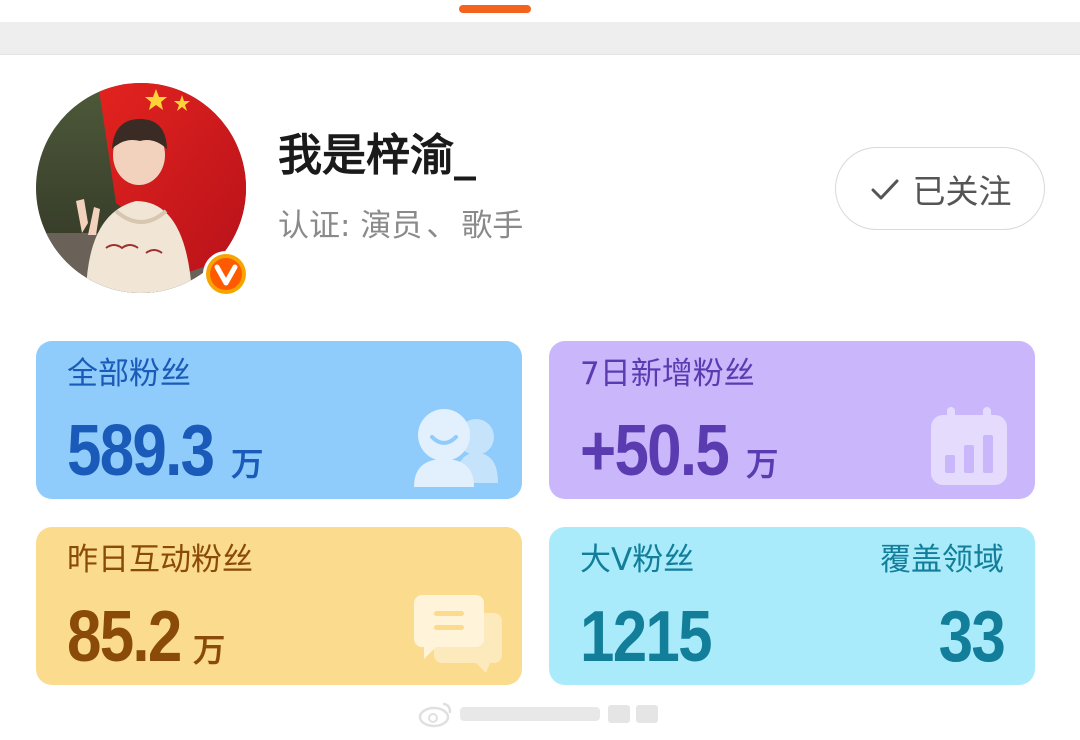 The width and height of the screenshot is (1080, 740). I want to click on profile-name: 我是梓渝_, so click(377, 155).